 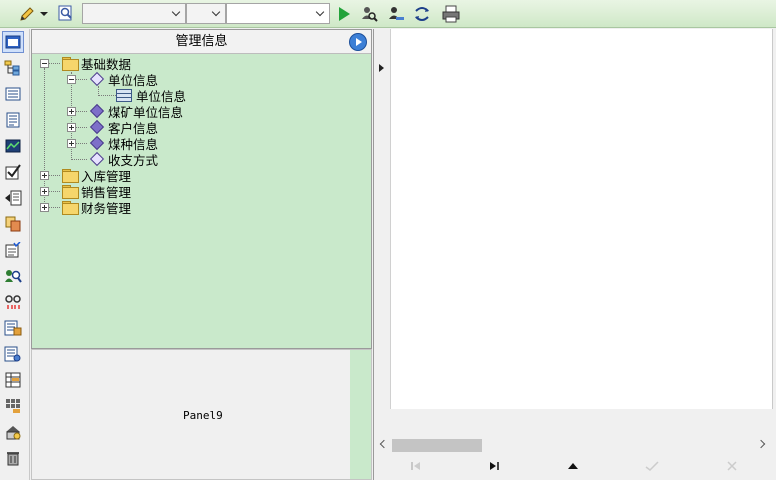 What do you see at coordinates (13, 120) in the screenshot?
I see `document-icon` at bounding box center [13, 120].